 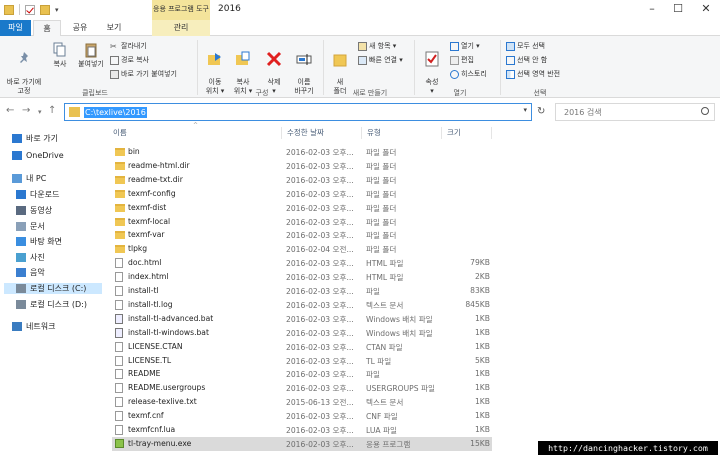 What do you see at coordinates (215, 69) in the screenshot?
I see `move-to-button: 이동 위치 ▾` at bounding box center [215, 69].